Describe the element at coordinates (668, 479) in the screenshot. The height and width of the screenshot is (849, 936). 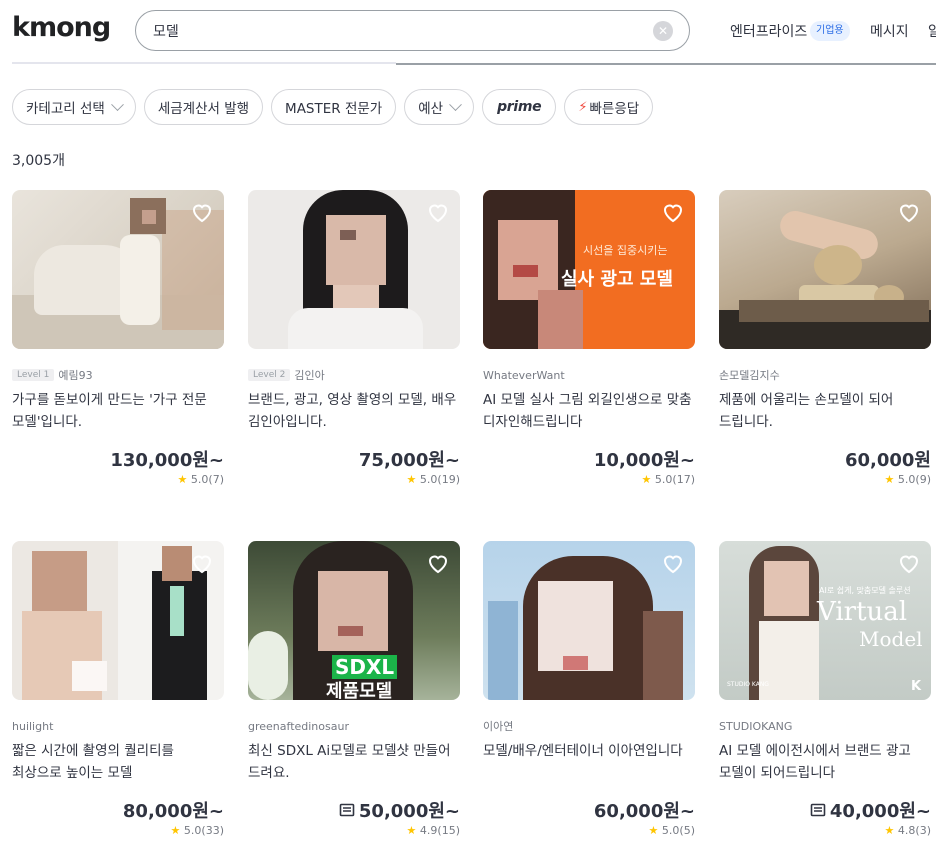
I see `rating: ★ 5.0(17)` at that location.